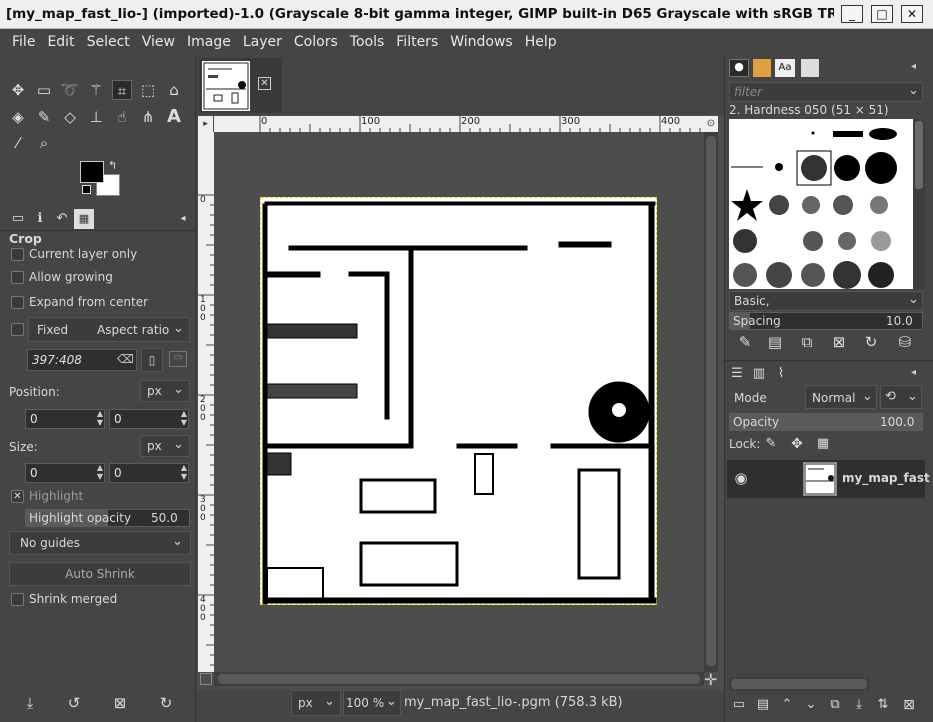 This screenshot has height=722, width=933. I want to click on layer-name: my_map_fast, so click(886, 478).